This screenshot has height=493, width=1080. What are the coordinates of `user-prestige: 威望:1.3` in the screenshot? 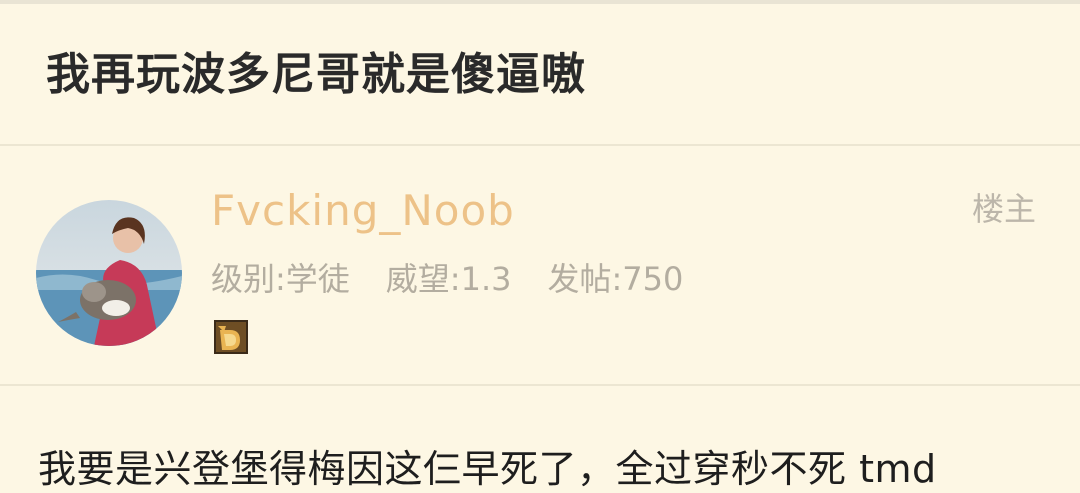 It's located at (448, 279).